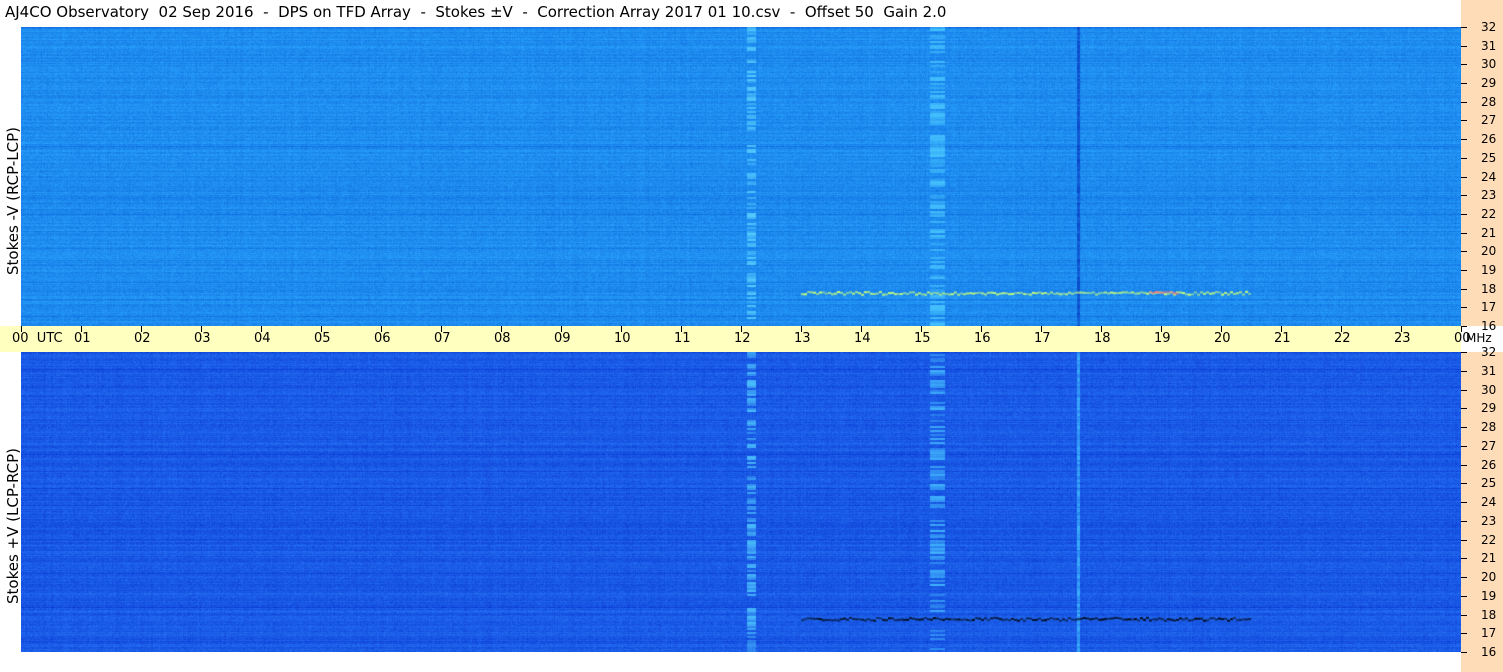 This screenshot has height=672, width=1503. I want to click on time-tick-label: 16, so click(982, 338).